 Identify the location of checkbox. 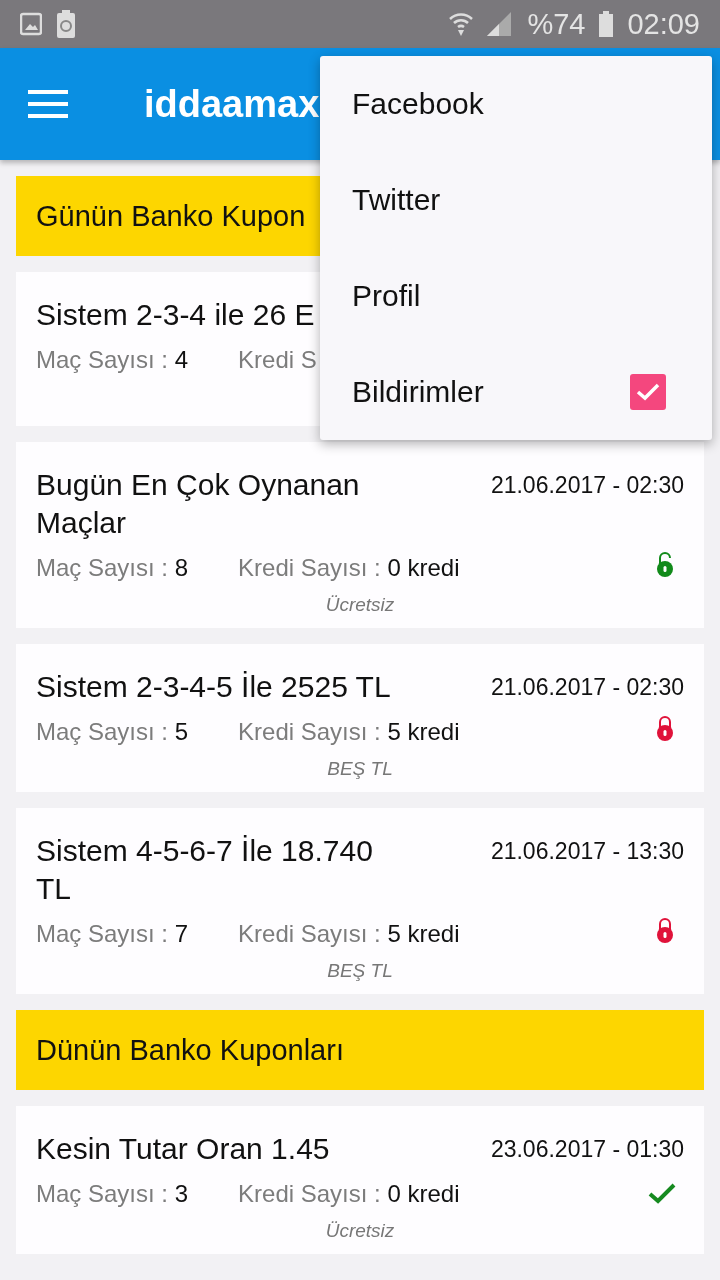
(648, 392).